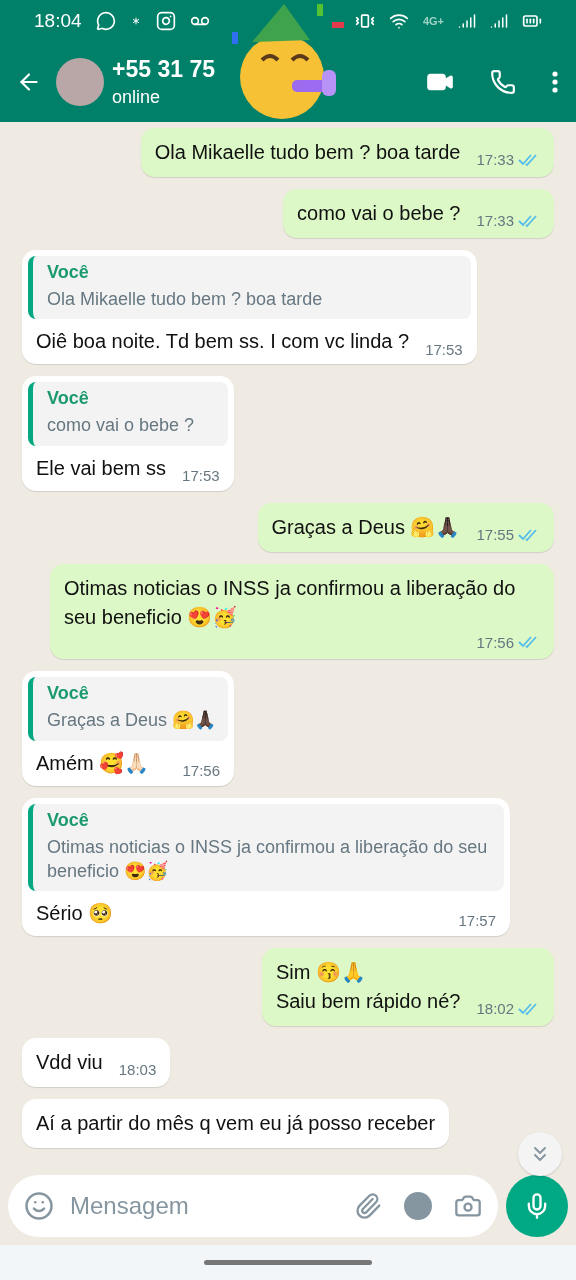 The height and width of the screenshot is (1280, 576). I want to click on quote-text: Graças a Deus 🤗🙏🏿, so click(132, 721).